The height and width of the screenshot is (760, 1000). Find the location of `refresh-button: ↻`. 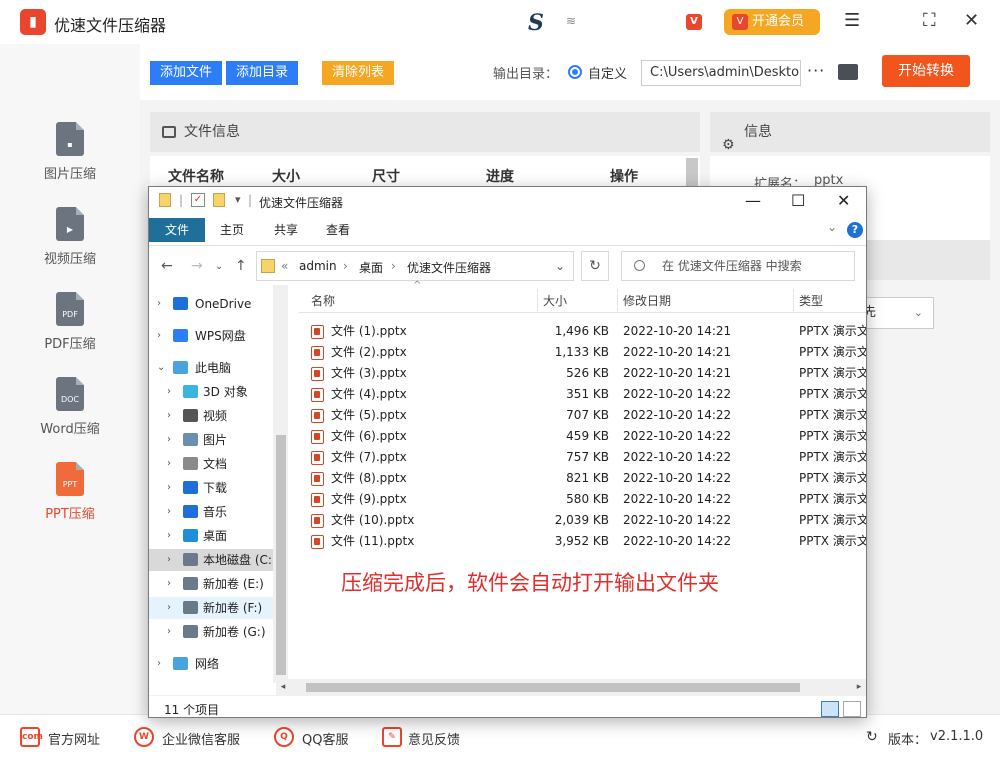

refresh-button: ↻ is located at coordinates (595, 266).